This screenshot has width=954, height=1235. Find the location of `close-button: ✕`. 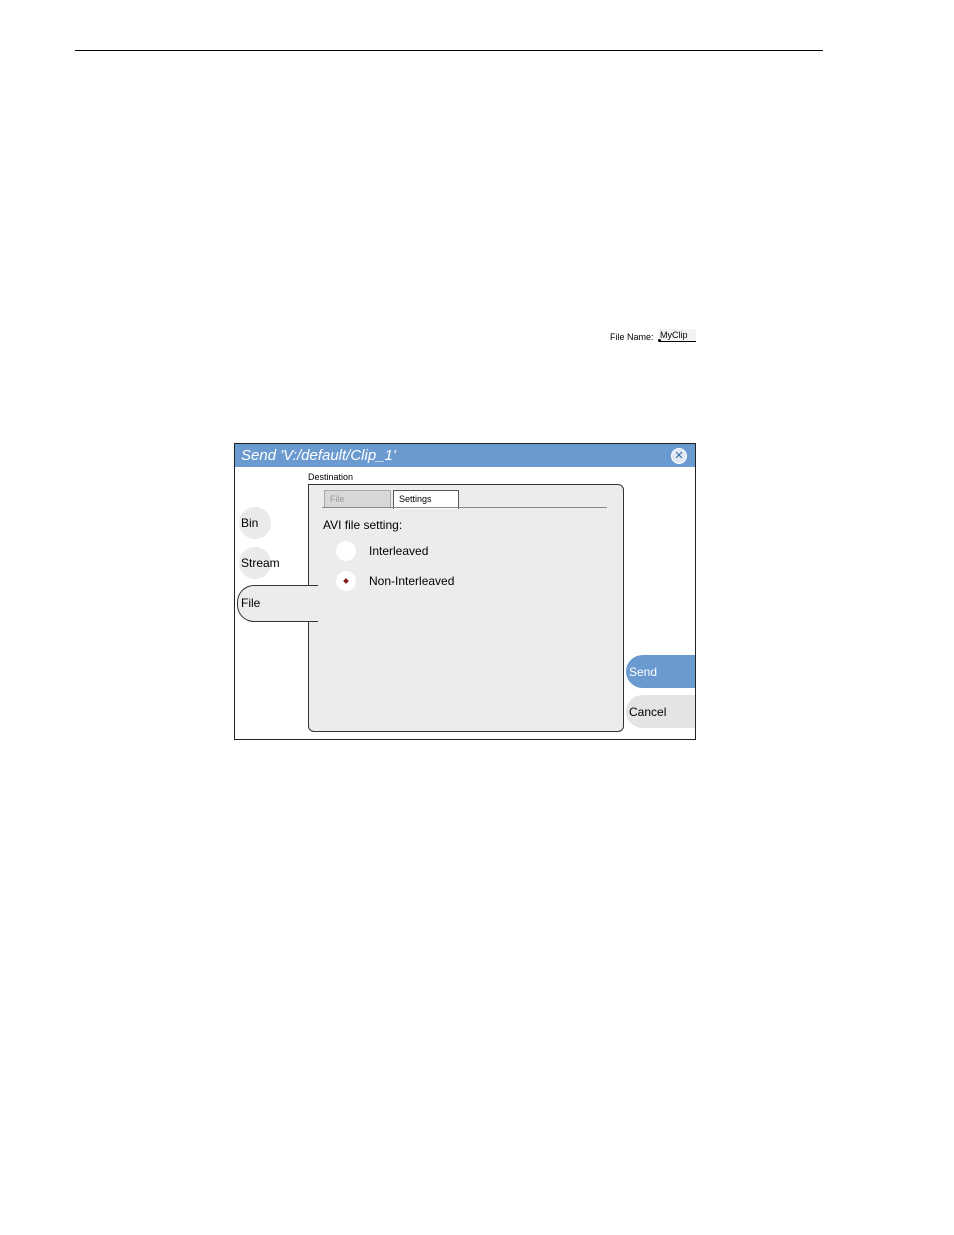

close-button: ✕ is located at coordinates (679, 456).